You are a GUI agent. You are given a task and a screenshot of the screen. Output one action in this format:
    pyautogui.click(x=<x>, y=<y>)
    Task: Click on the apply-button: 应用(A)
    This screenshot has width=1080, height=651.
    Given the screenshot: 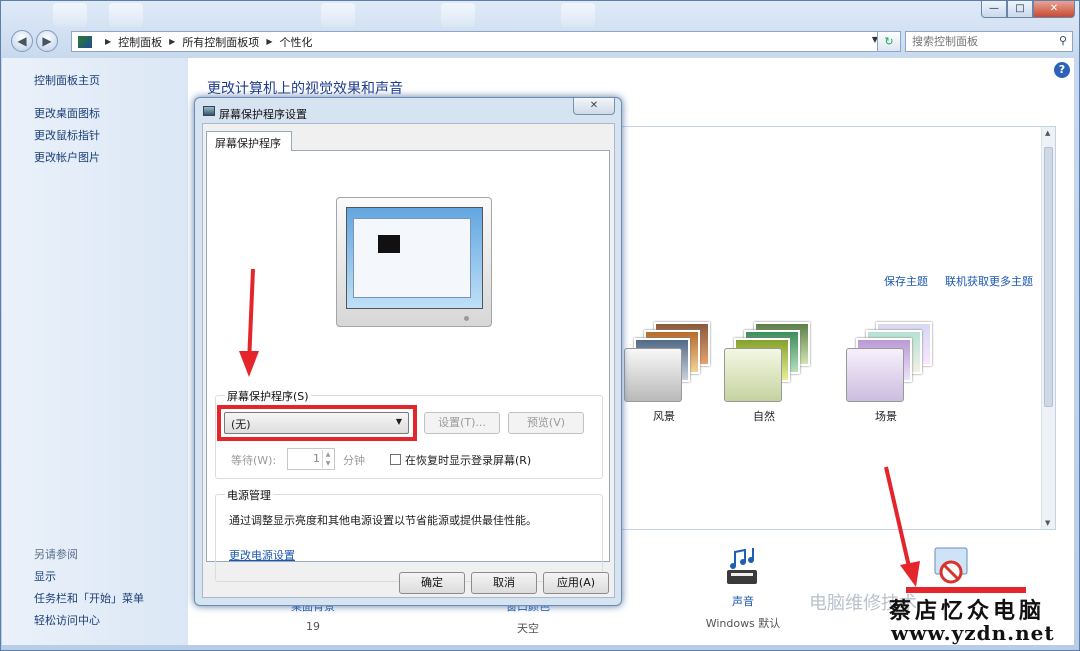 What is the action you would take?
    pyautogui.click(x=576, y=583)
    